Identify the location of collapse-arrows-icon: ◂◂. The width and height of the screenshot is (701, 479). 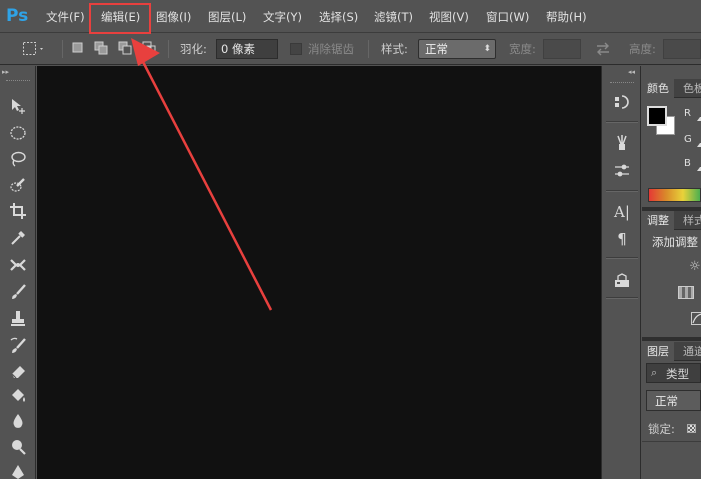
(631, 72).